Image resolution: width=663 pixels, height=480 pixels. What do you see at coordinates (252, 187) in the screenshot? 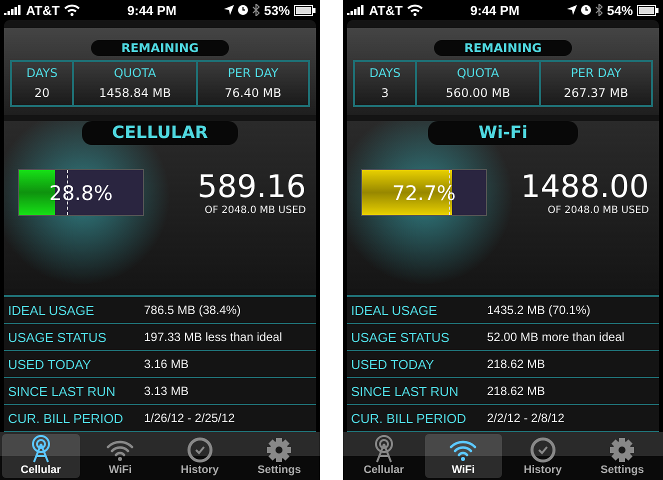
I see `used-amount: 589.16` at bounding box center [252, 187].